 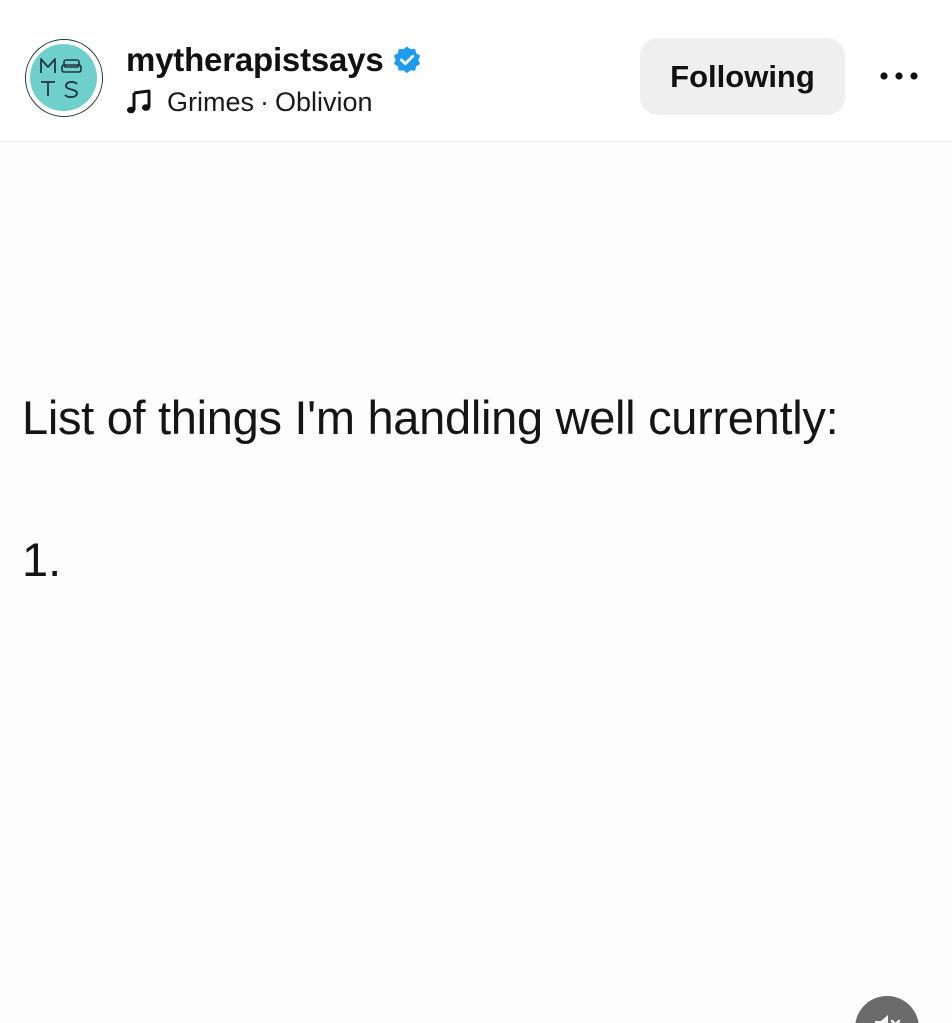 What do you see at coordinates (888, 1019) in the screenshot?
I see `speaker-muted-icon` at bounding box center [888, 1019].